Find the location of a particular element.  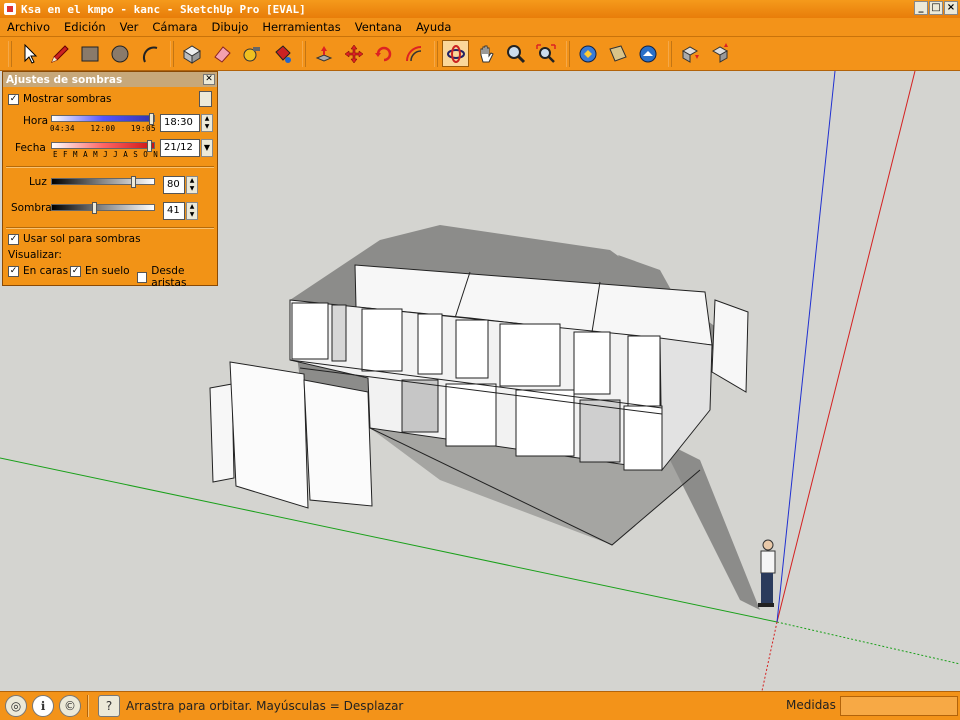

move-icon is located at coordinates (353, 53).